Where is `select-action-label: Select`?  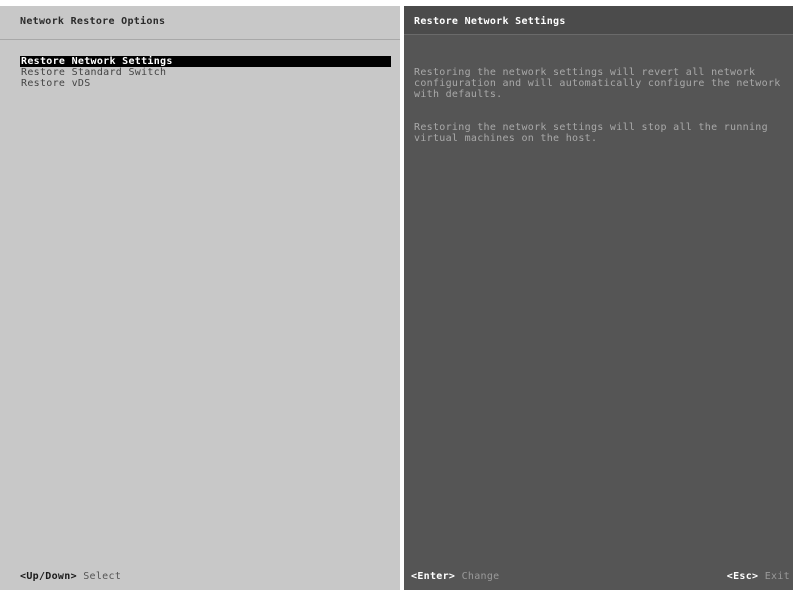 select-action-label: Select is located at coordinates (102, 576).